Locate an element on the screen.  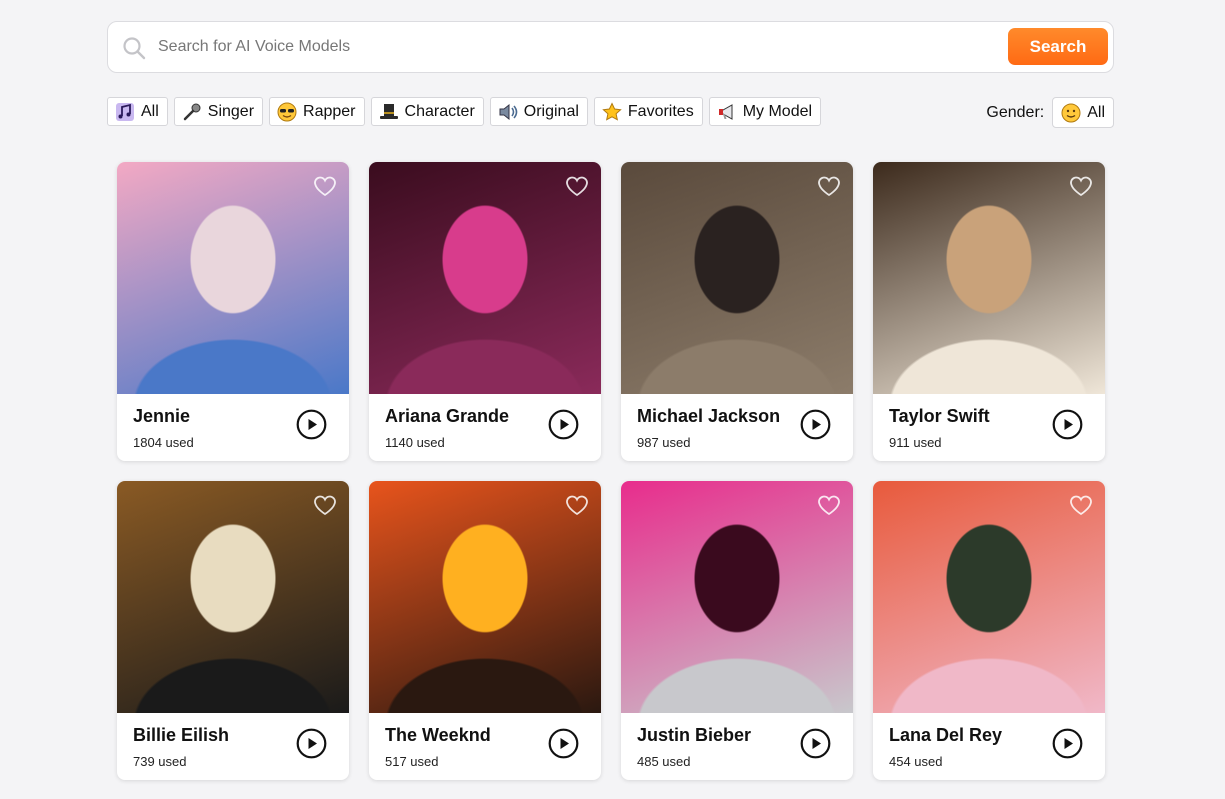
filter-rapper: Rapper is located at coordinates (317, 111).